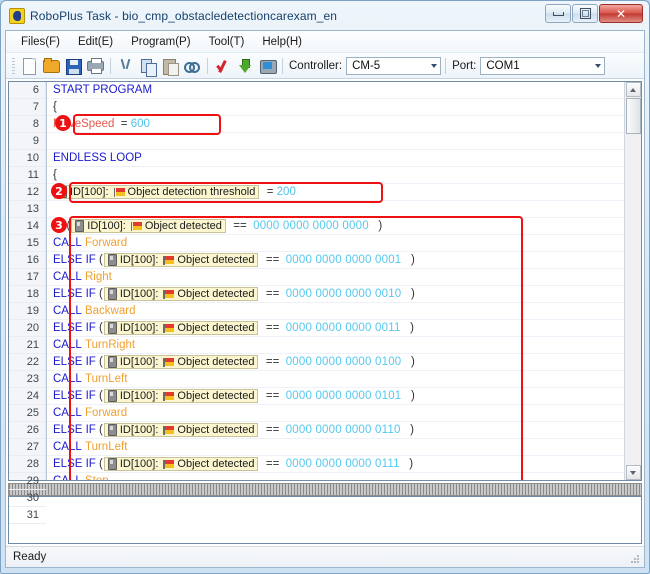 This screenshot has height=574, width=650. I want to click on line-number: 8, so click(27, 124).